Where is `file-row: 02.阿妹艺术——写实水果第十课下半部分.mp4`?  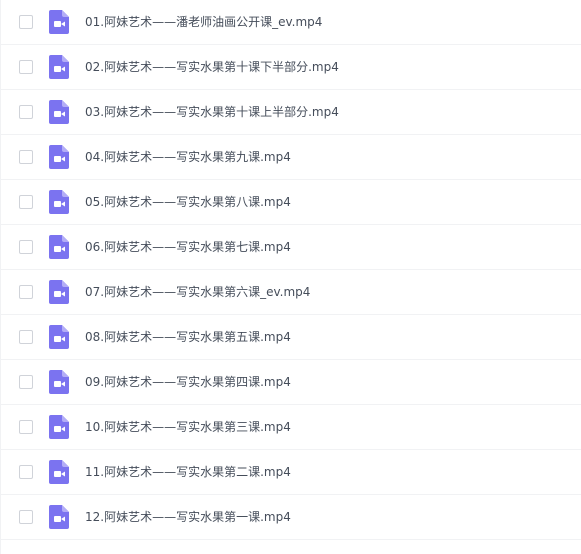
file-row: 02.阿妹艺术——写实水果第十课下半部分.mp4 is located at coordinates (291, 67).